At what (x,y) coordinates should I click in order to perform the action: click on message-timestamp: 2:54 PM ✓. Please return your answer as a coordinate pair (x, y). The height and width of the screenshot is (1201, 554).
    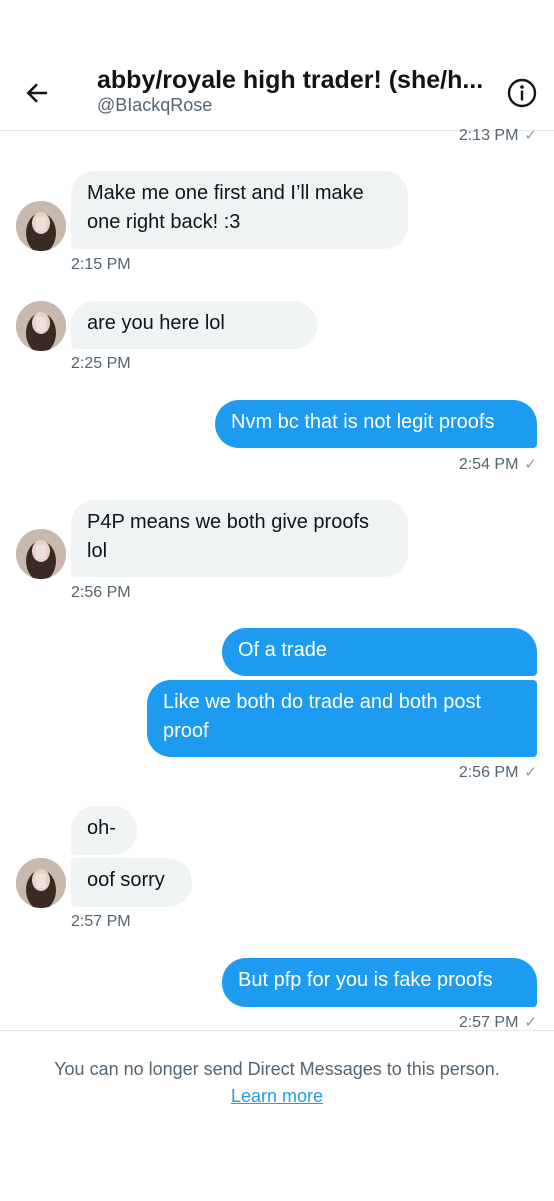
    Looking at the image, I should click on (497, 464).